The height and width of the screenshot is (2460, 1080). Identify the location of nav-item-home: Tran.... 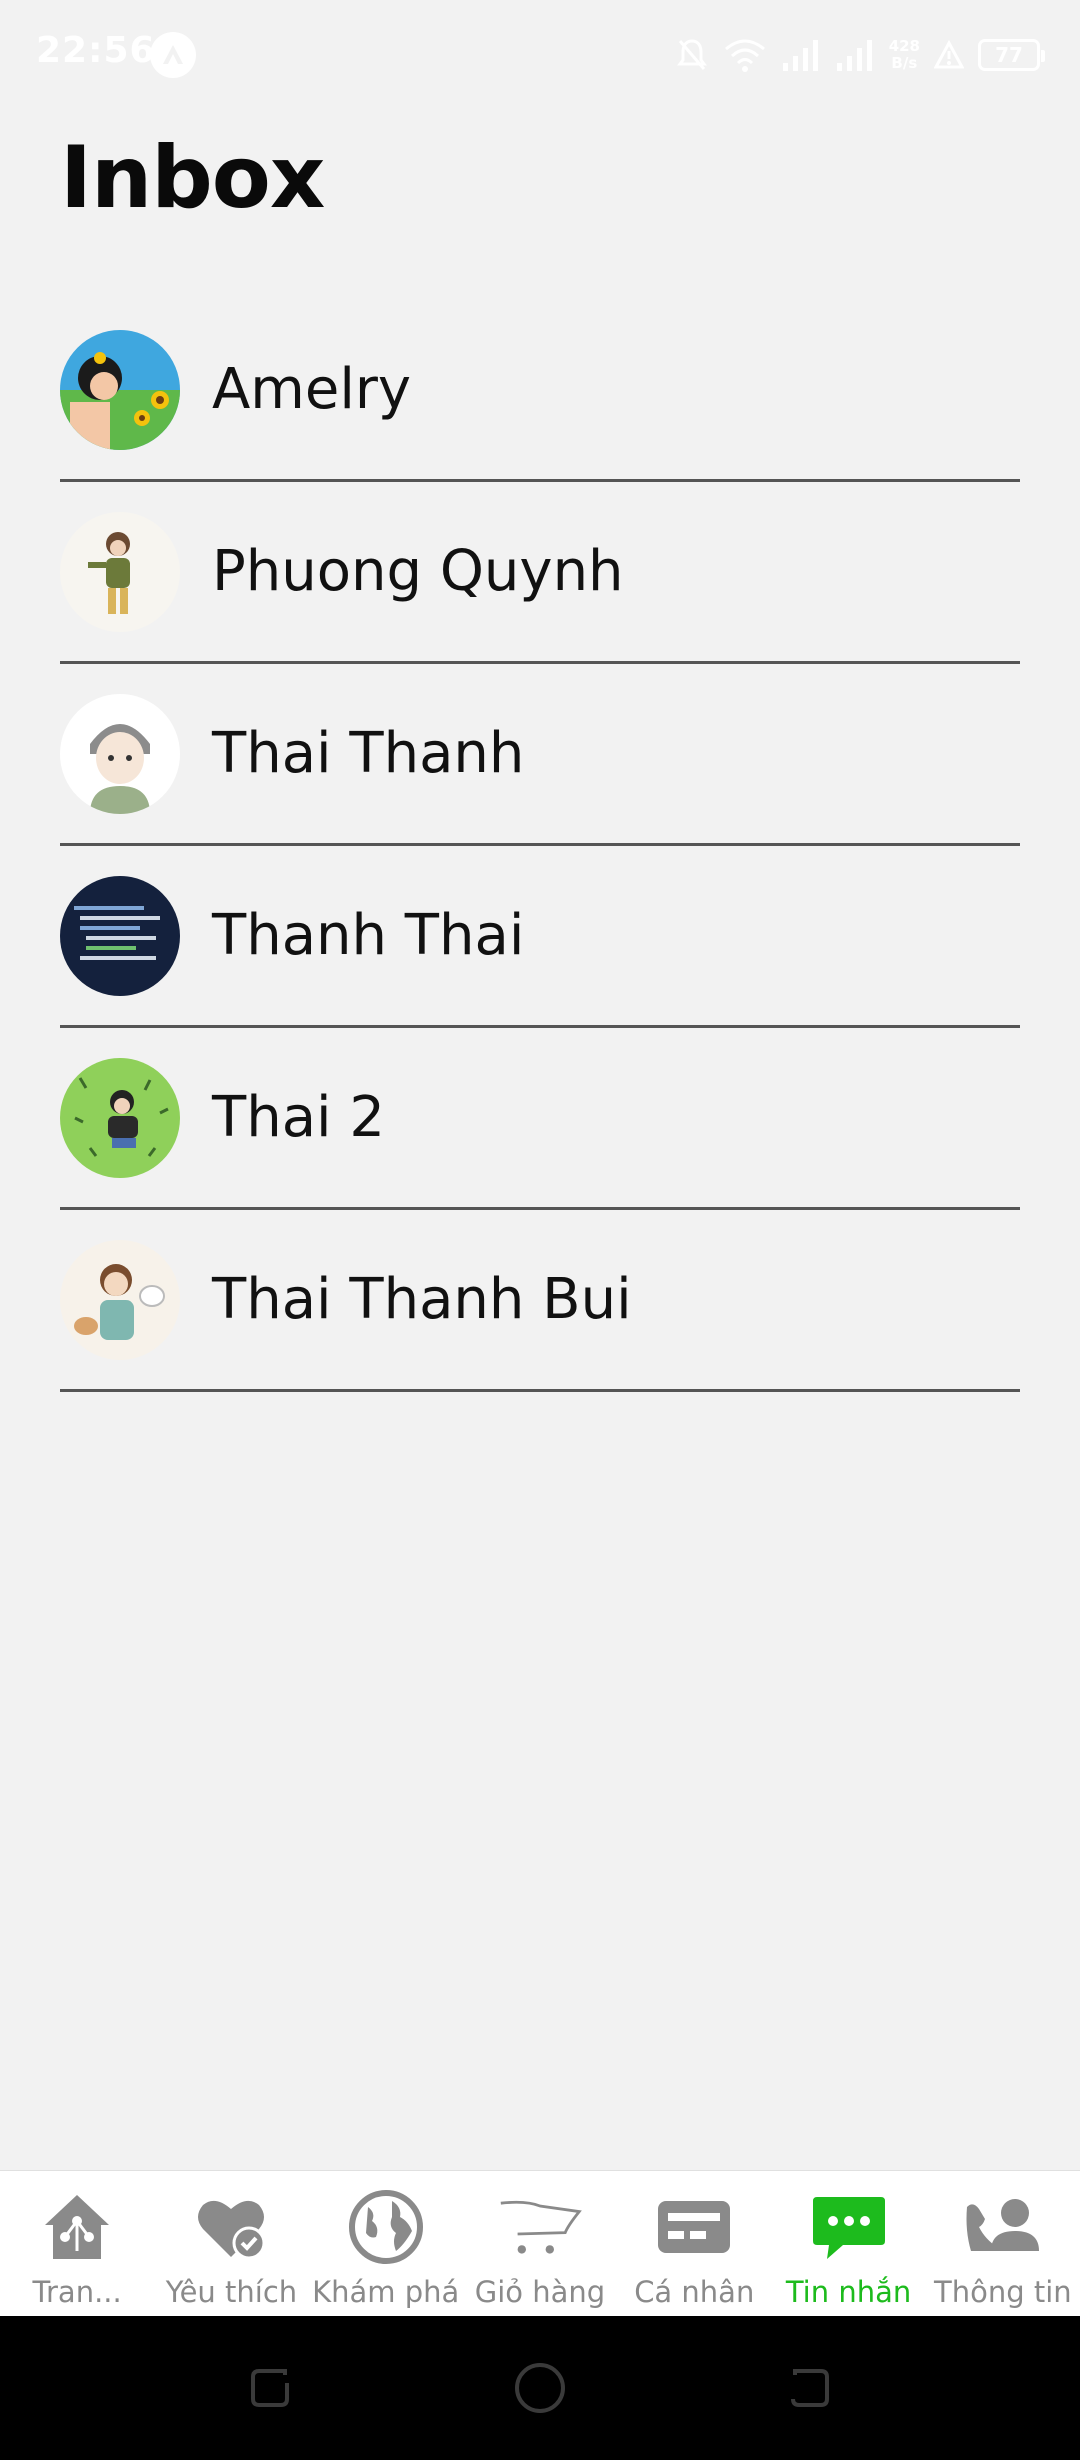
(77, 2243).